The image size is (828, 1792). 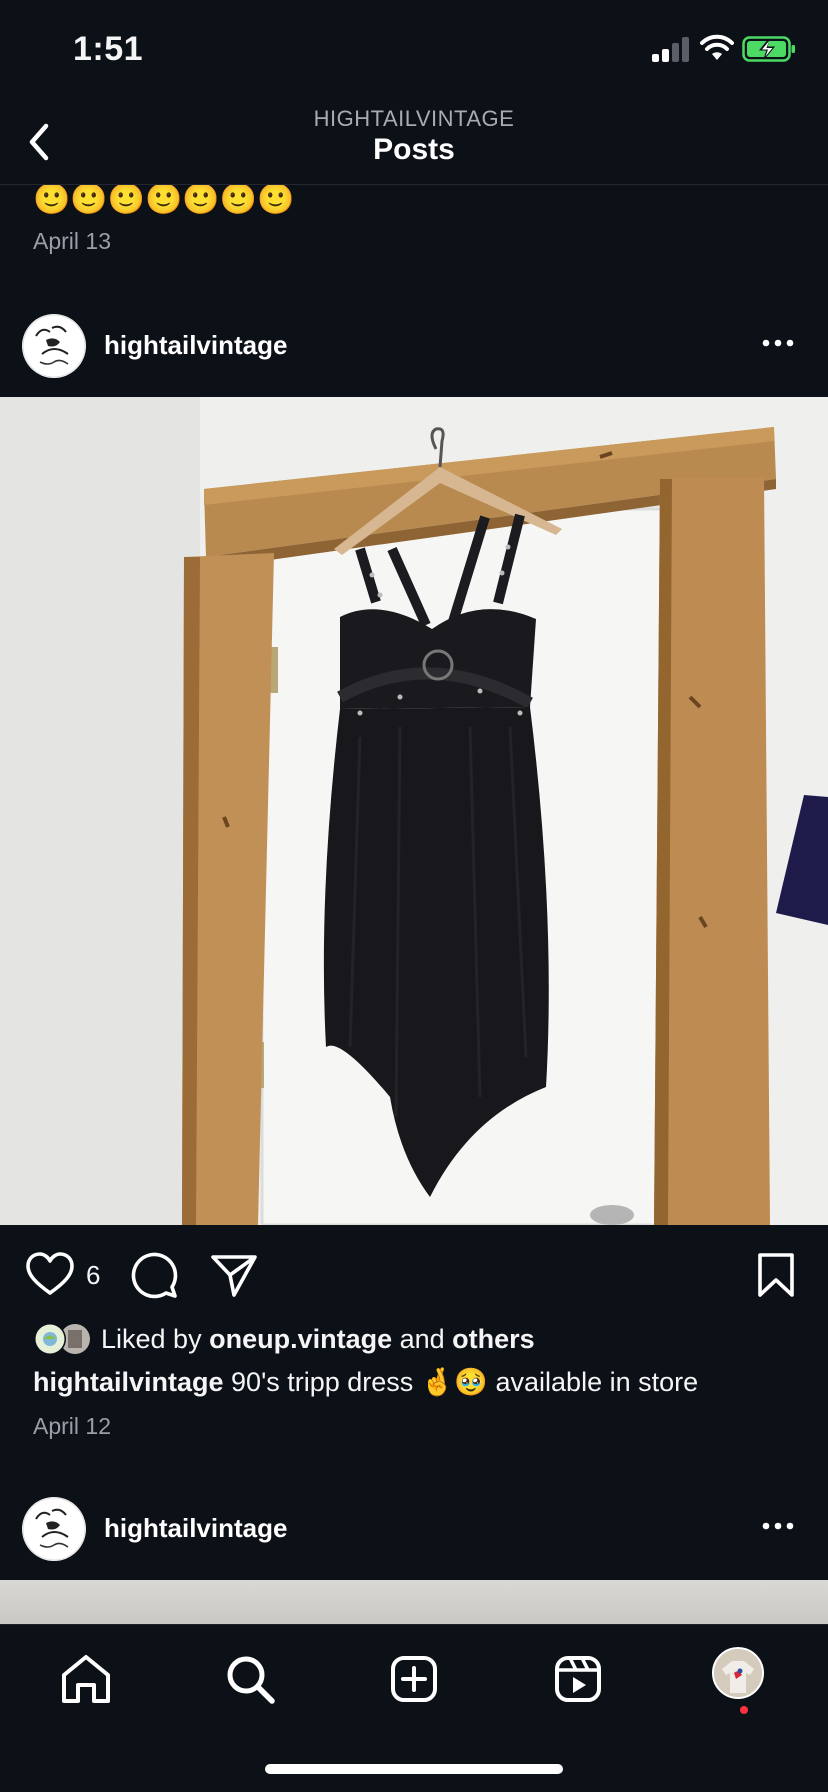 What do you see at coordinates (62, 1339) in the screenshot?
I see `liked-by-avatars` at bounding box center [62, 1339].